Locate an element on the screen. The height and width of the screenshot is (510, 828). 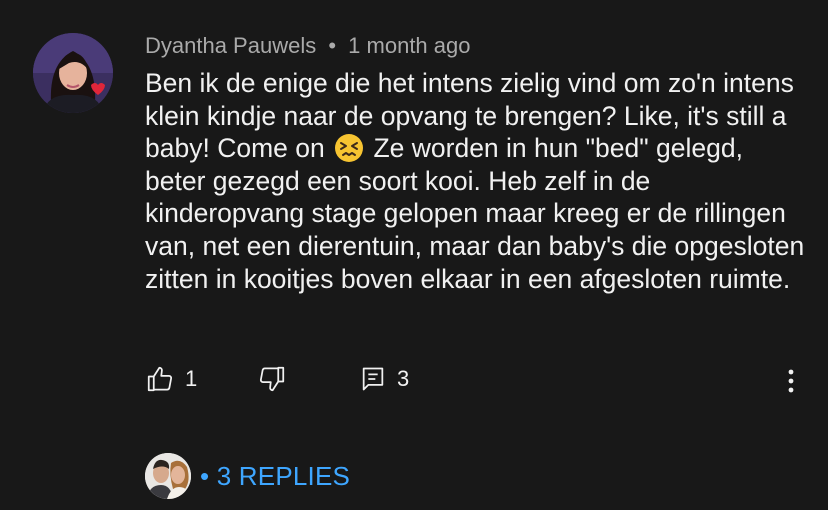
dislike-button is located at coordinates (272, 379).